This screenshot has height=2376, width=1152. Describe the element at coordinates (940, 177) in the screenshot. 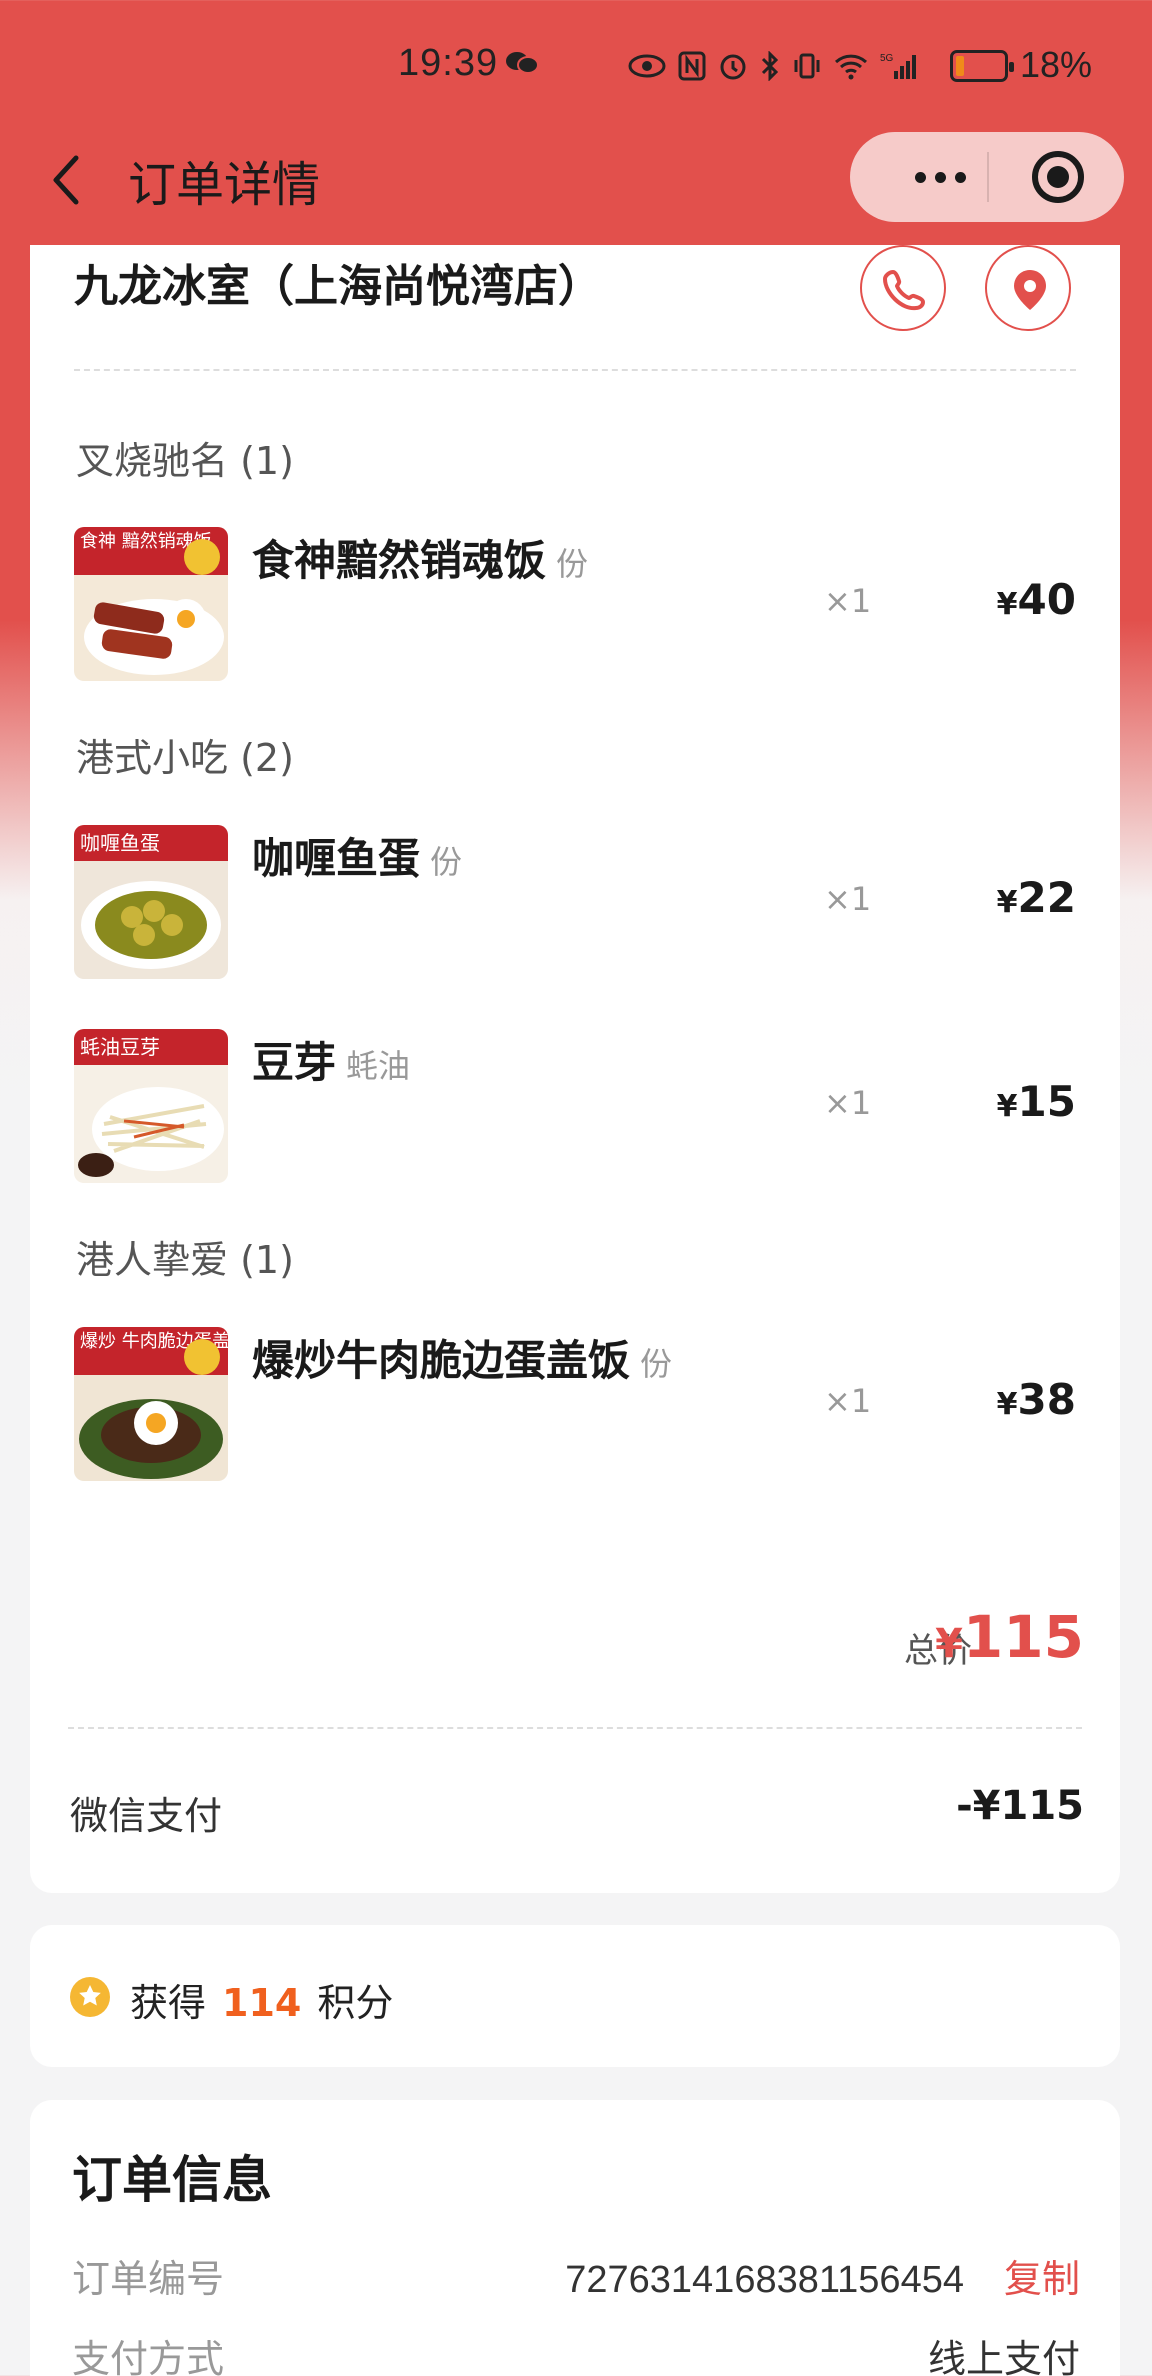

I see `more-icon` at that location.